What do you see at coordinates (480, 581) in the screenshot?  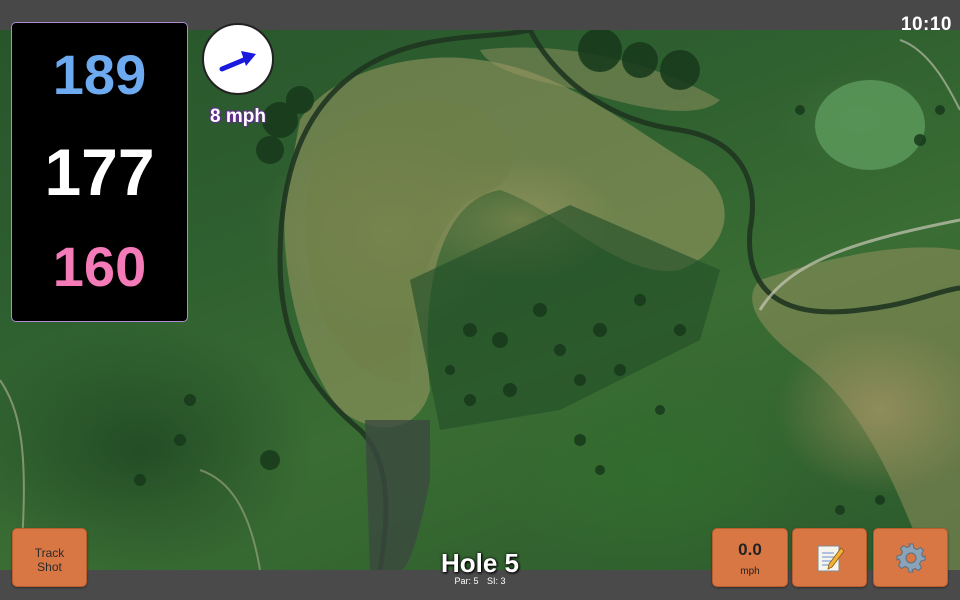 I see `hole-meta: Par: 5 SI: 3` at bounding box center [480, 581].